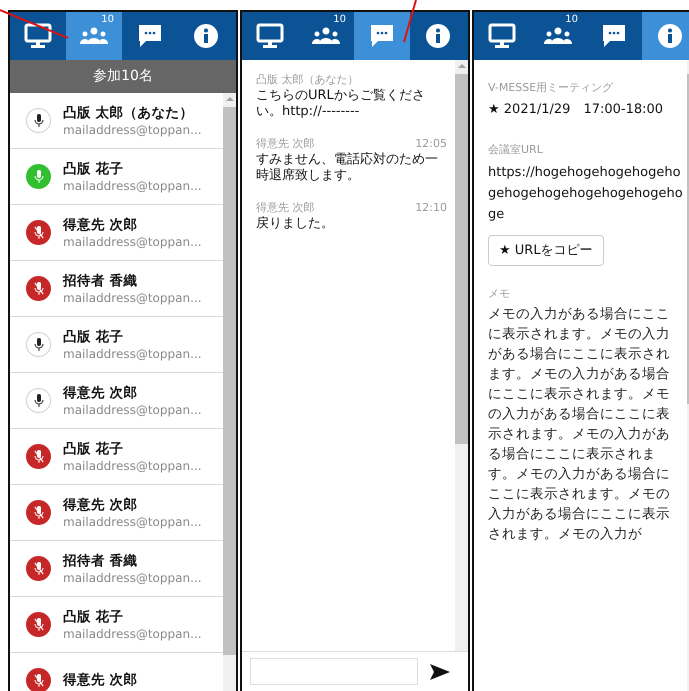  I want to click on participant-count-header: 参加10名, so click(123, 76).